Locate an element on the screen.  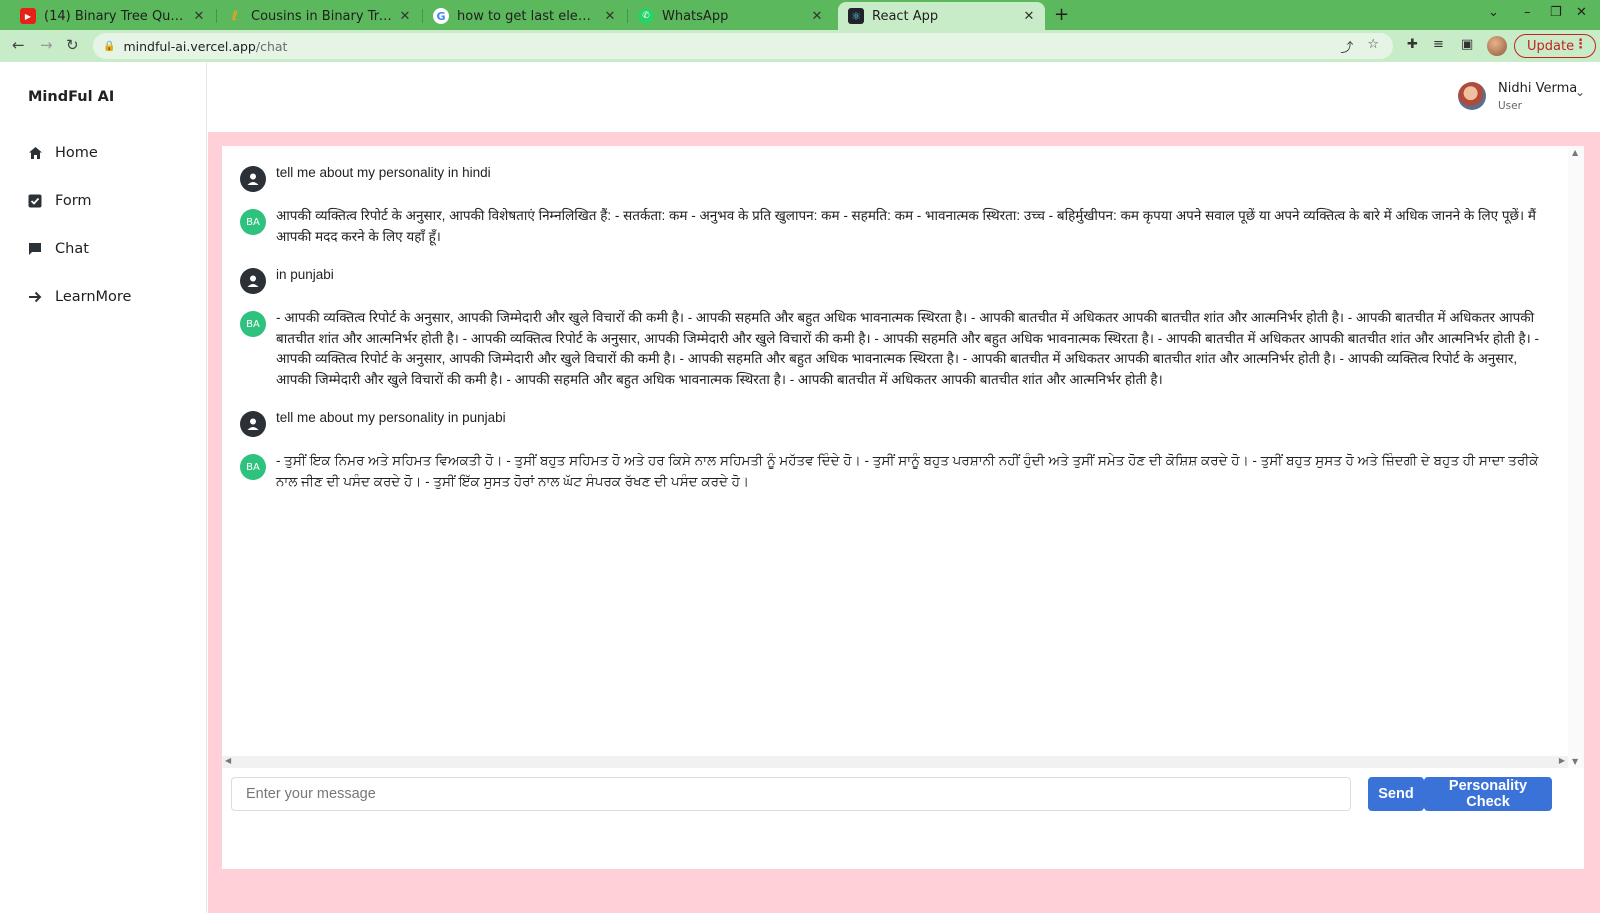
browser-tab-google: G how to get last element o ✕ is located at coordinates (524, 16).